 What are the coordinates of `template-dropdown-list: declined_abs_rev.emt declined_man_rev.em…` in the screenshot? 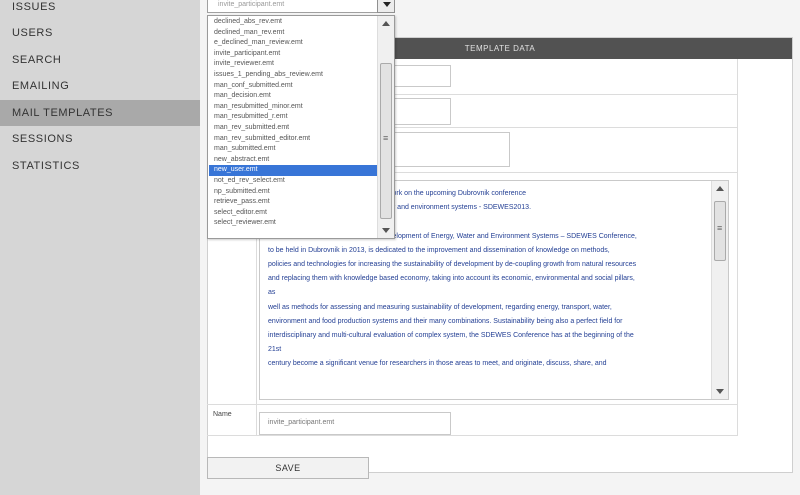 It's located at (301, 127).